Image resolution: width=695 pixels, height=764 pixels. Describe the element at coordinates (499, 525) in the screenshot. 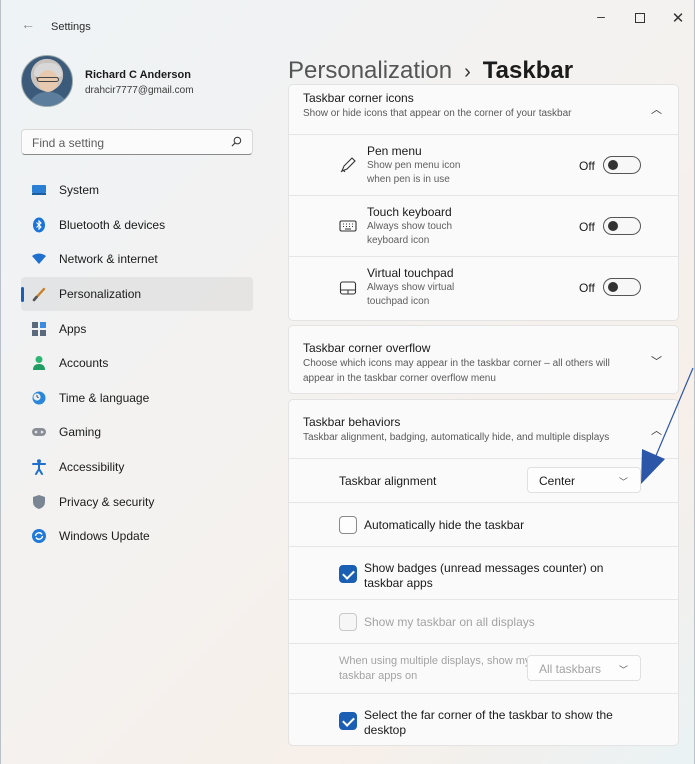

I see `checkbox-label: Automatically hide the taskbar` at that location.